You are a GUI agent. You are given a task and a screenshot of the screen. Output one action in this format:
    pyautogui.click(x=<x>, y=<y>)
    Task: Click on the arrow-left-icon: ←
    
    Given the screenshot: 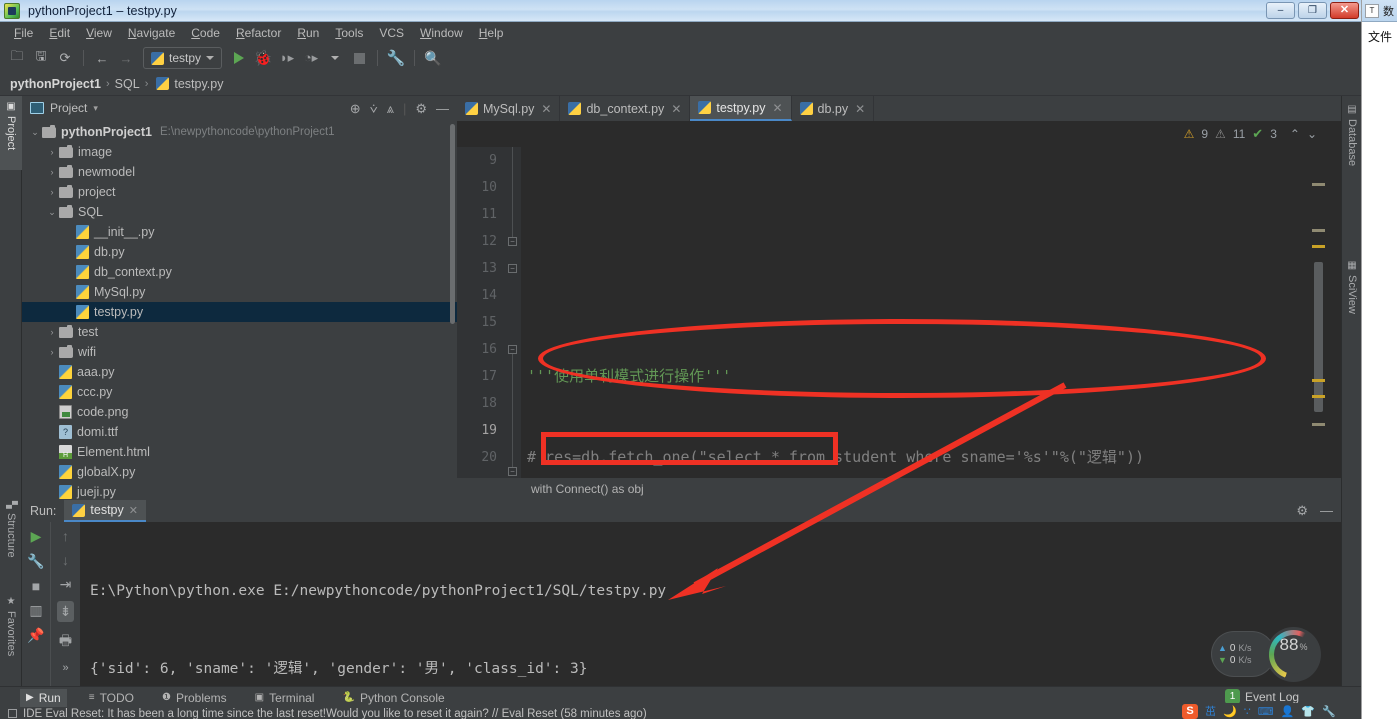 What is the action you would take?
    pyautogui.click(x=102, y=58)
    